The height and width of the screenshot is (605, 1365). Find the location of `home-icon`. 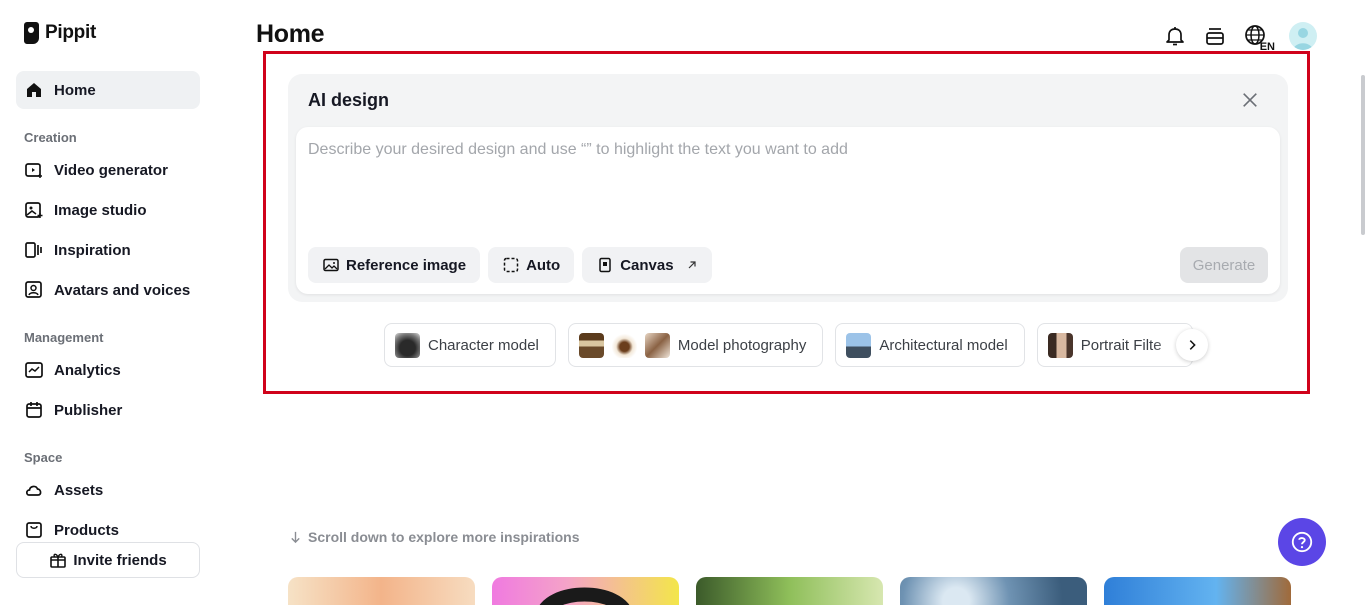

home-icon is located at coordinates (34, 90).